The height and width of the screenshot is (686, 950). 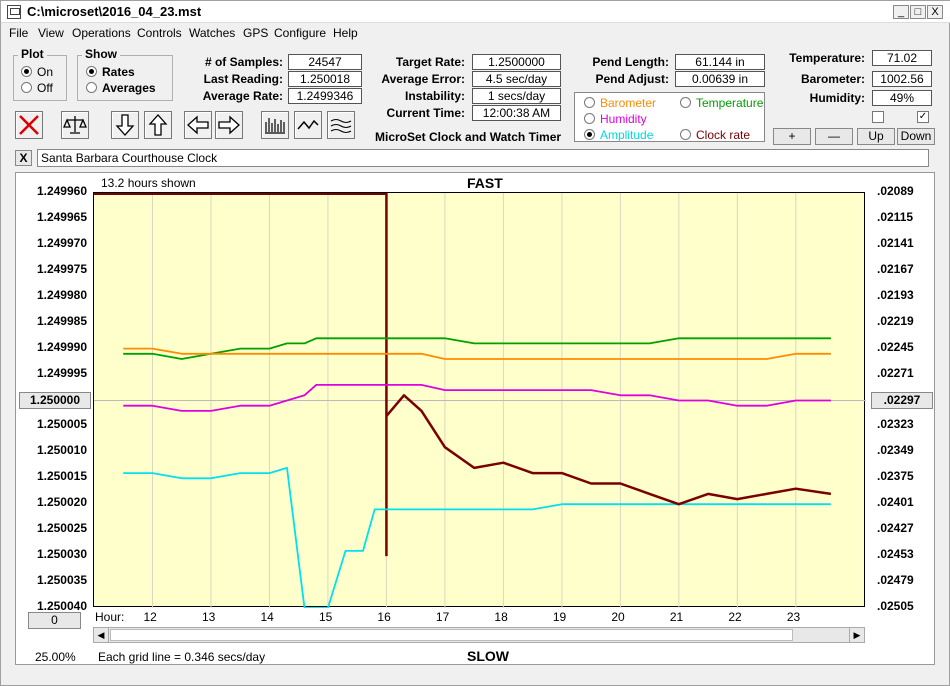 I want to click on last-reading-label: Last Reading:, so click(x=243, y=79).